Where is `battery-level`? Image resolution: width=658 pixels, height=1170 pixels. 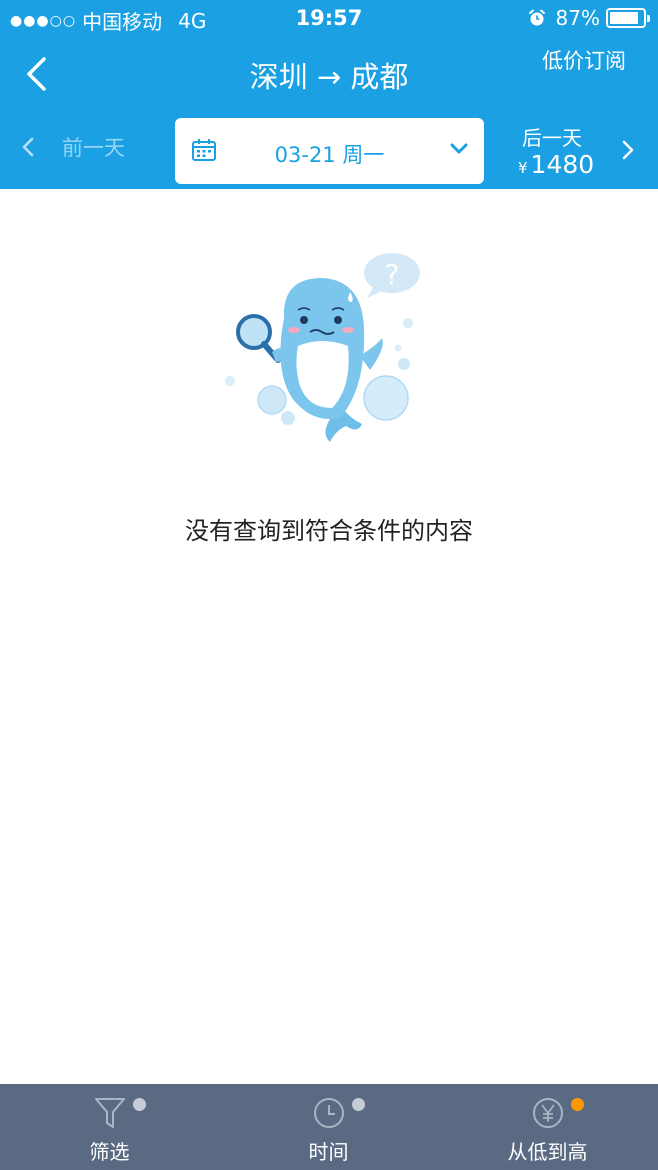
battery-level is located at coordinates (624, 18).